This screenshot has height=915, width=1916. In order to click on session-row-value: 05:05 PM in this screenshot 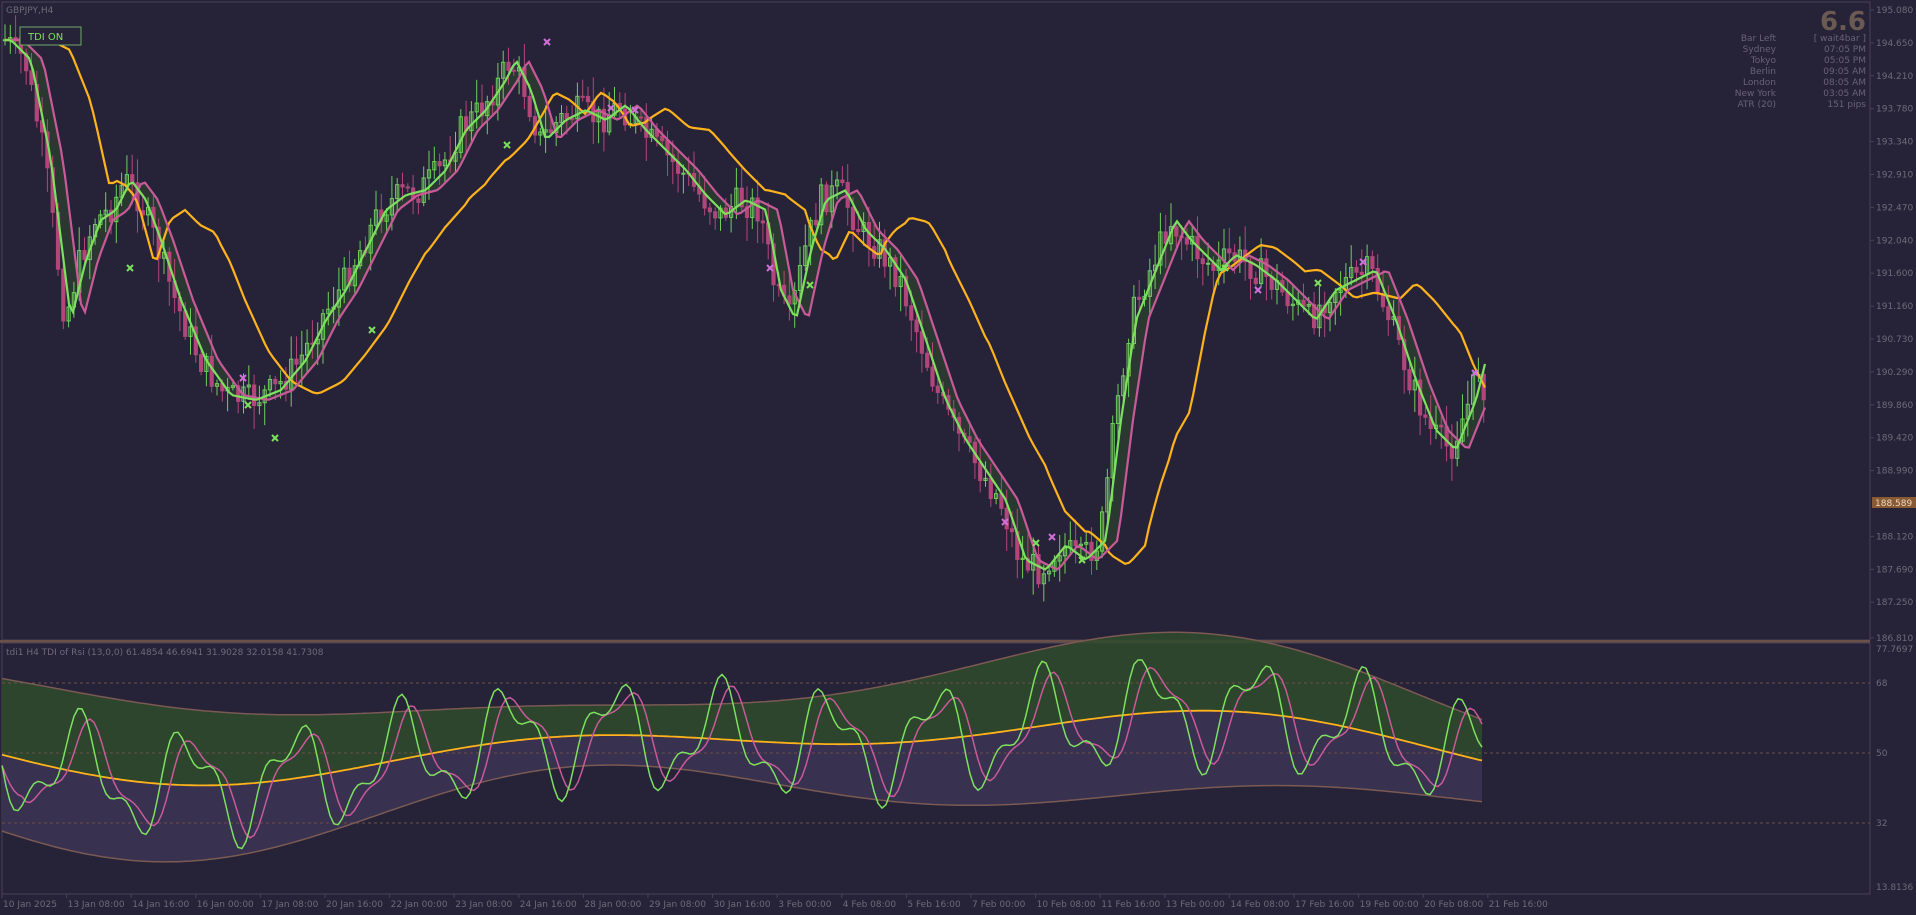, I will do `click(1845, 61)`.